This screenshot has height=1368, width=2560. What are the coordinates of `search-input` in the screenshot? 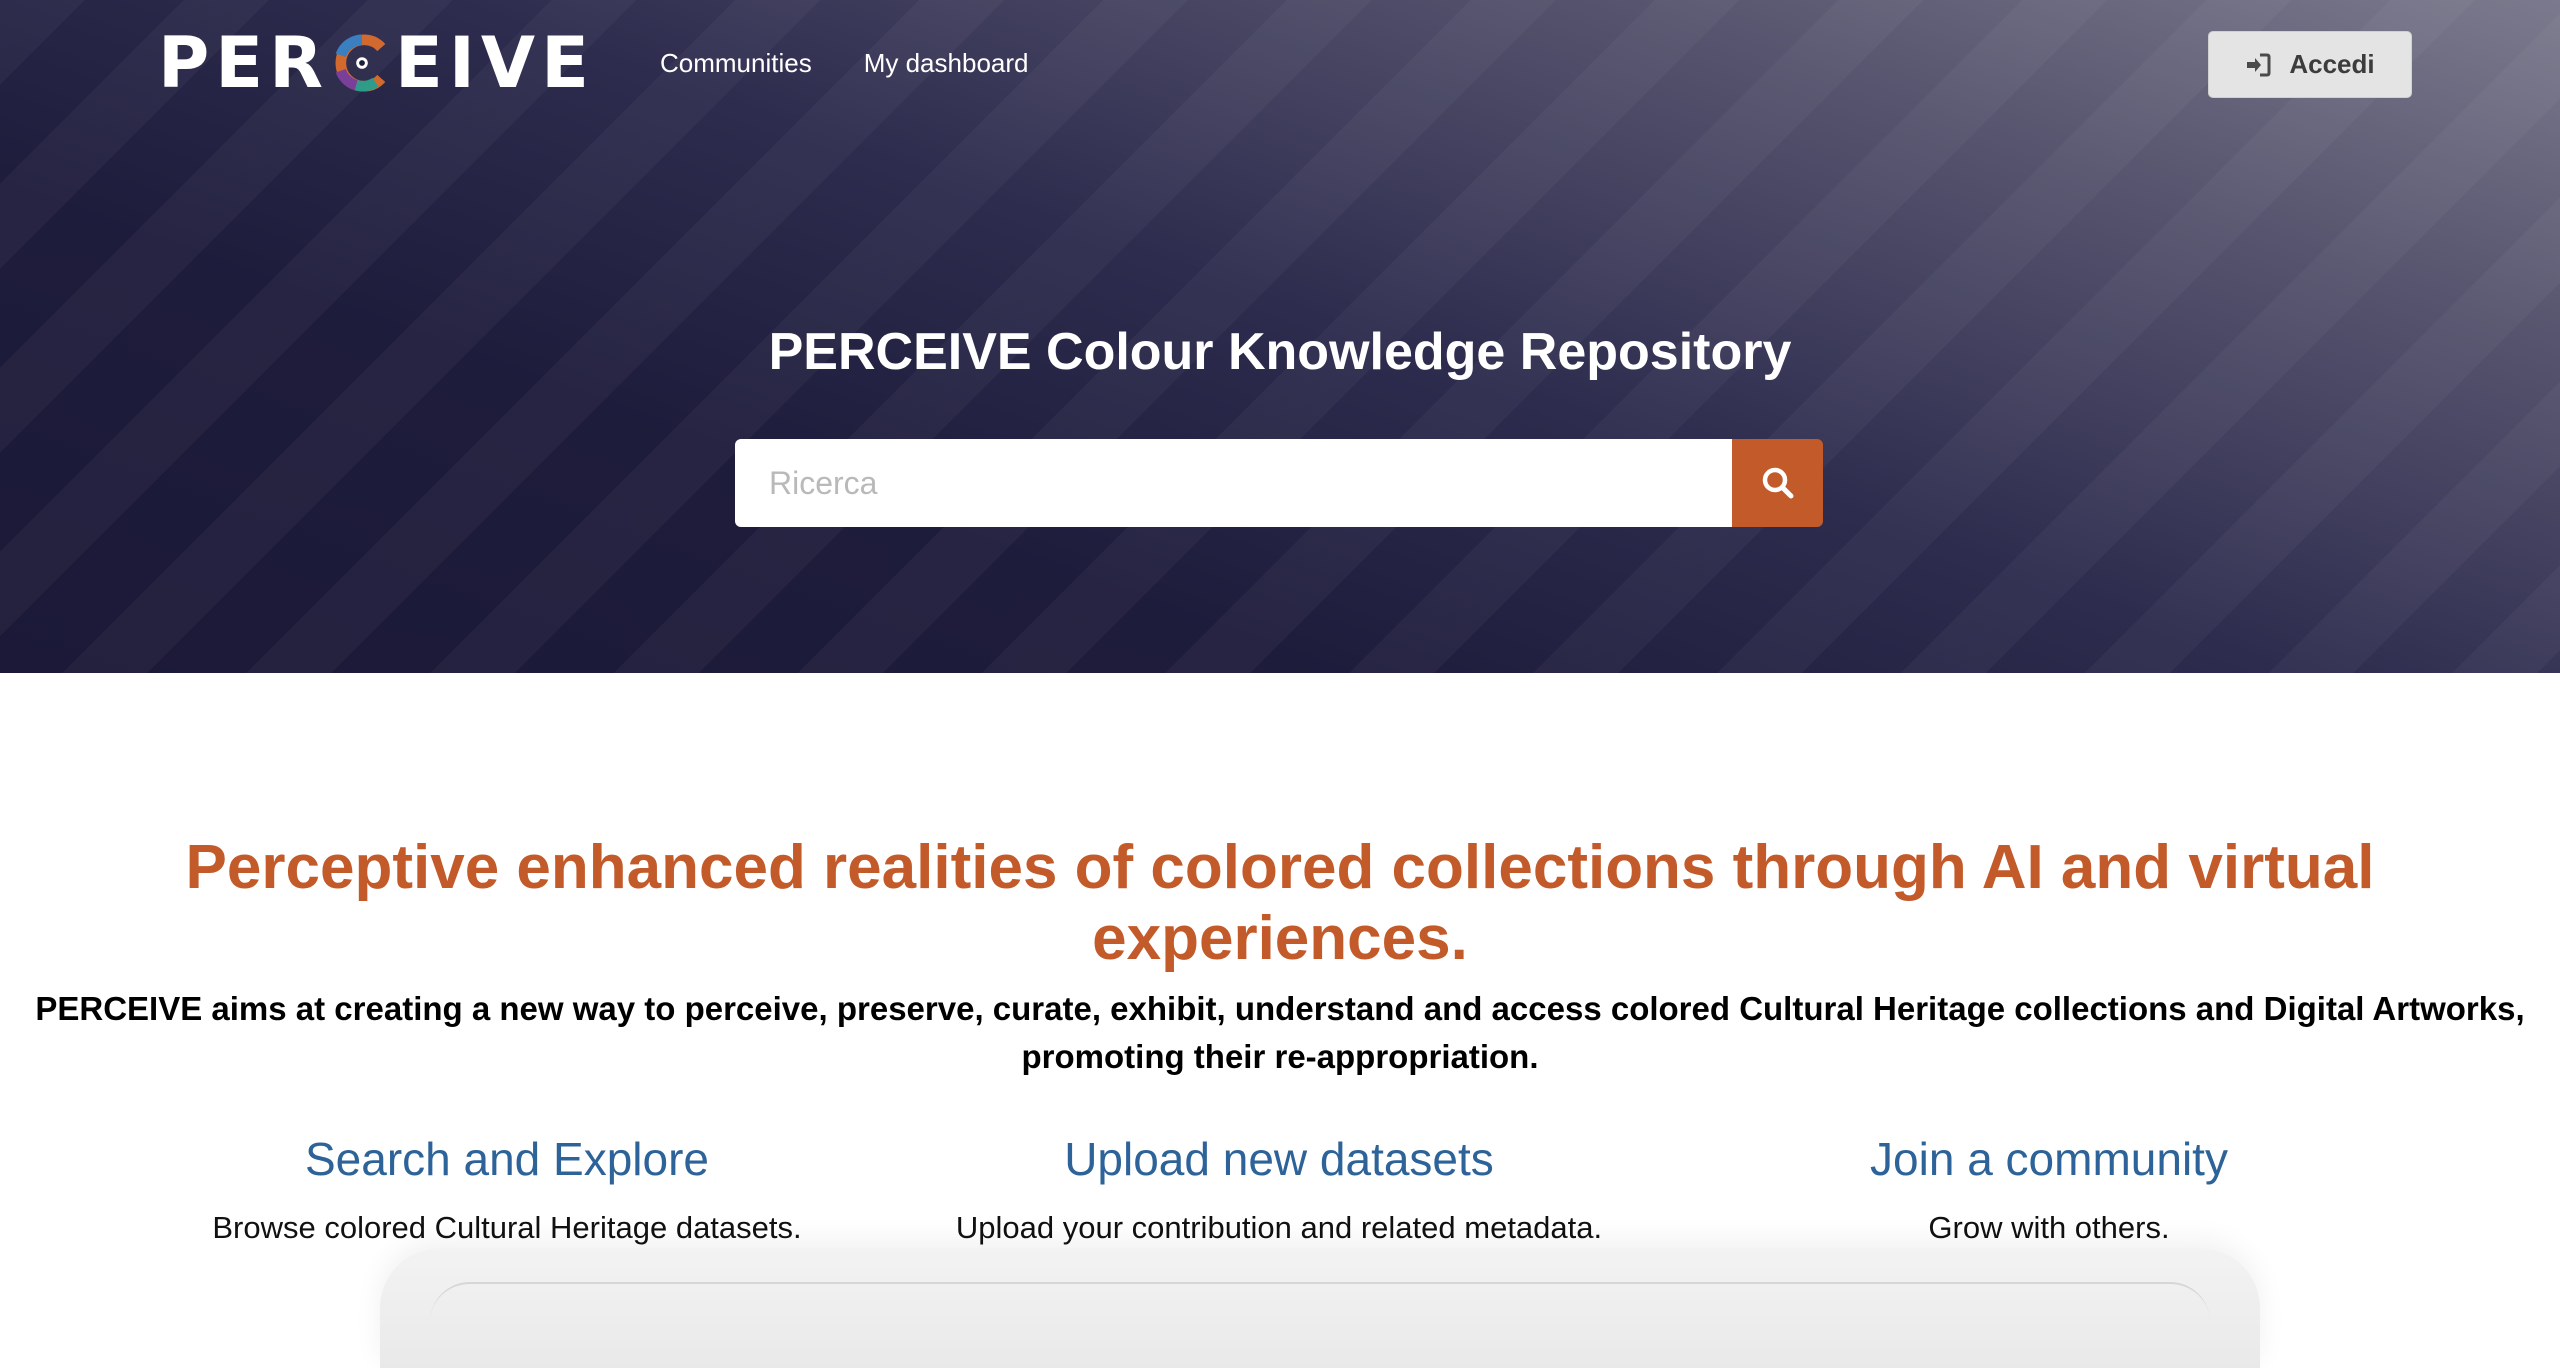 It's located at (1233, 483).